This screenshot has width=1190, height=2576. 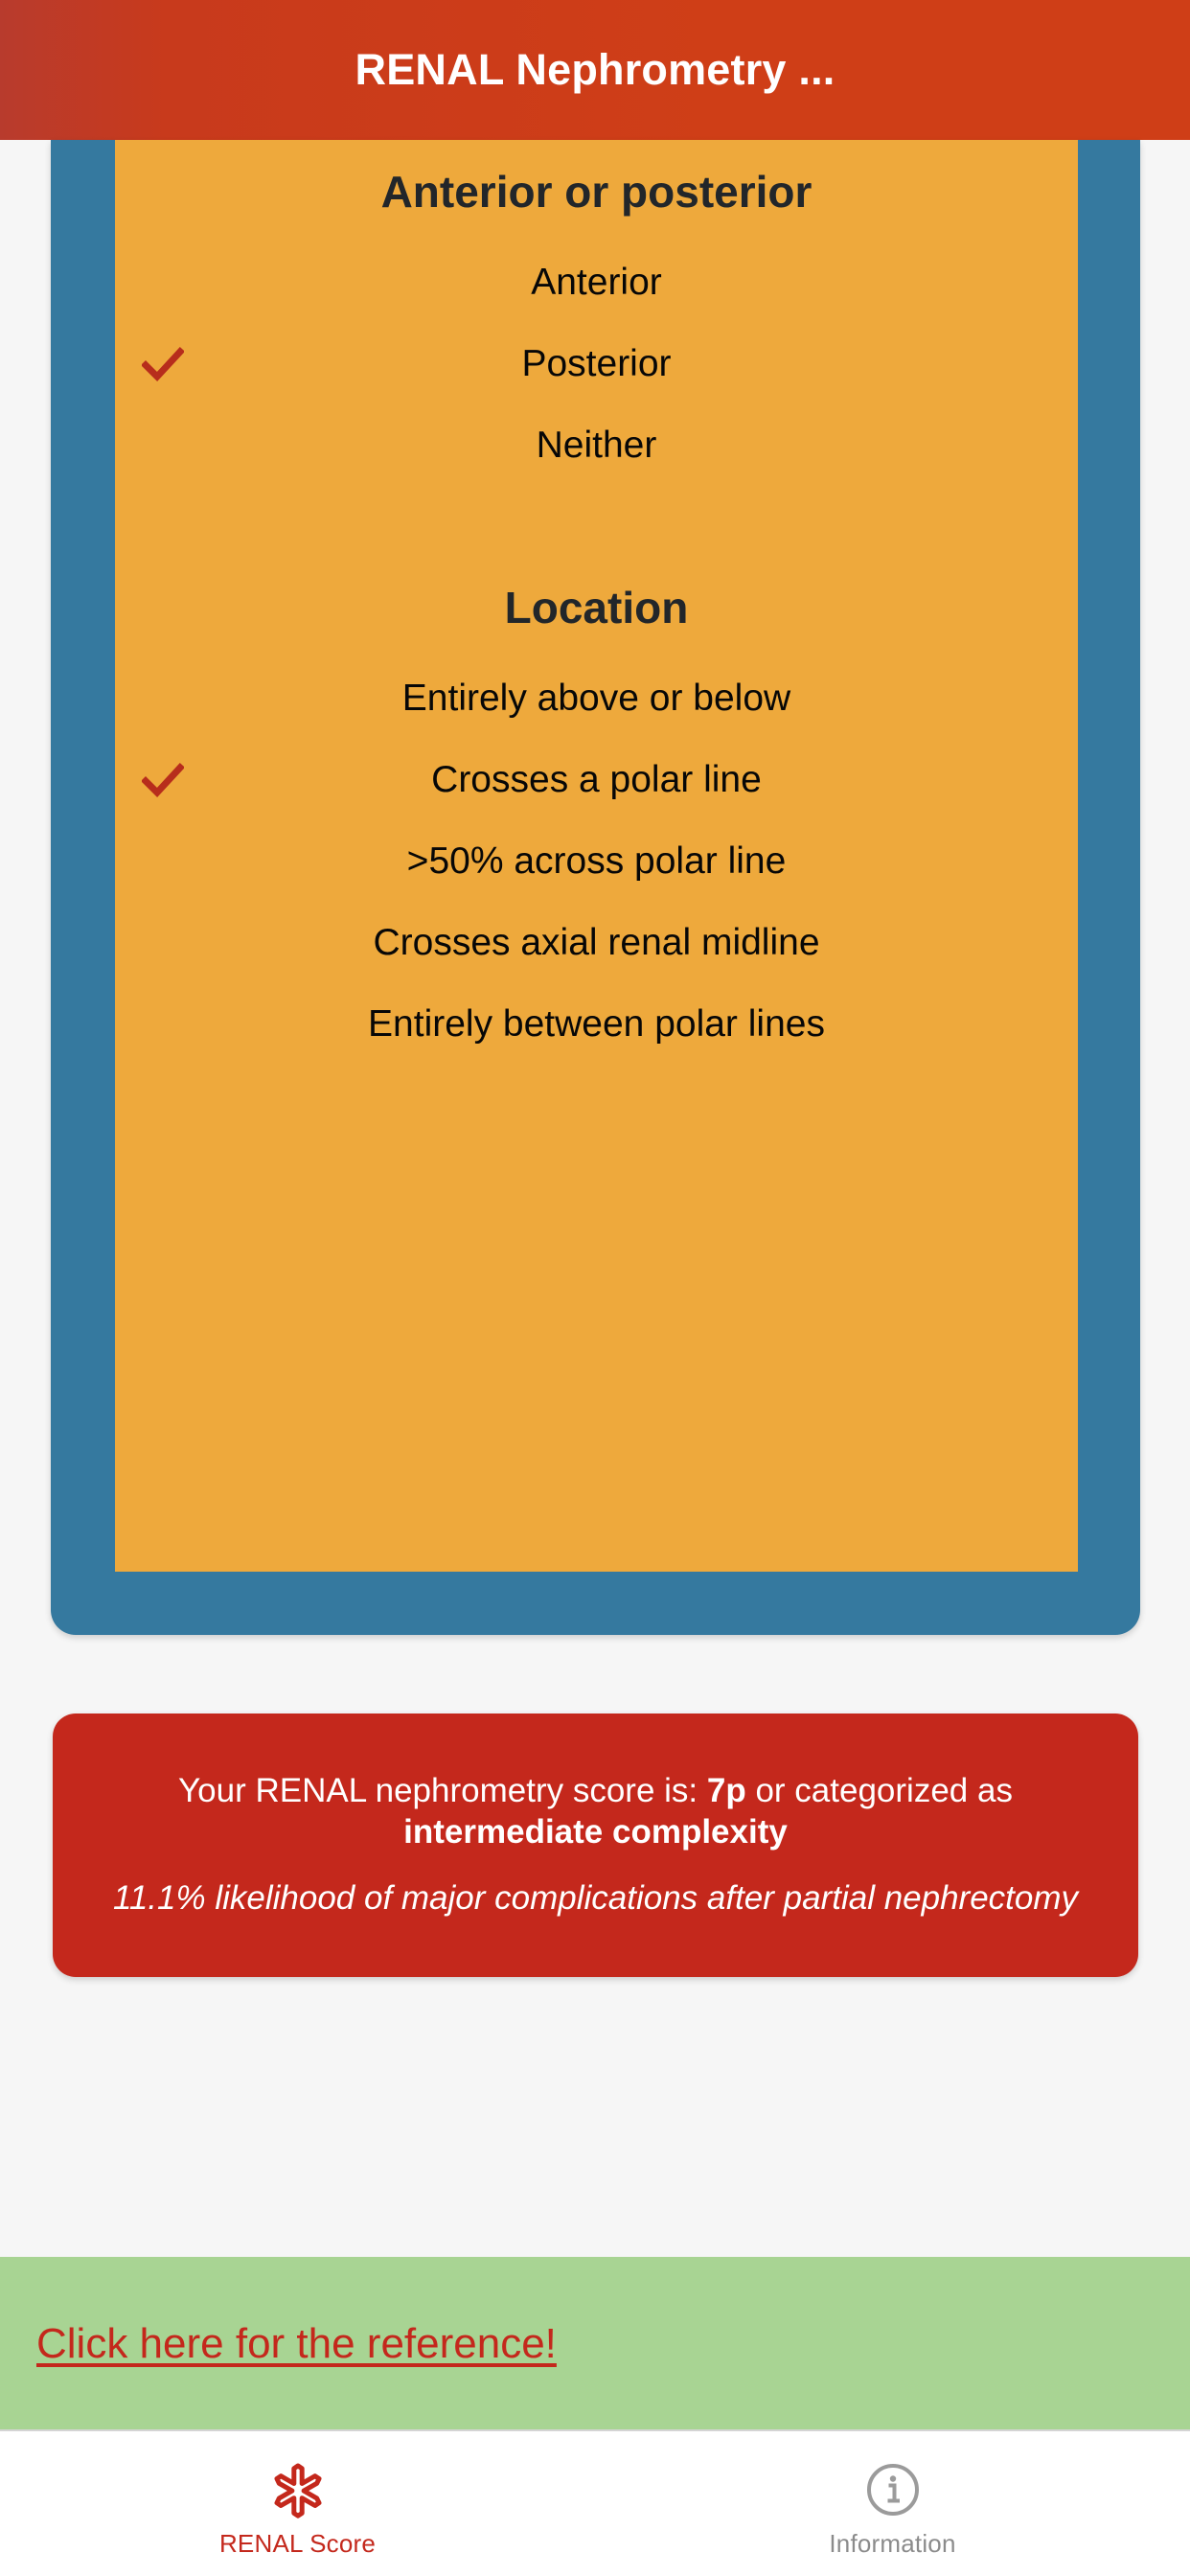 I want to click on info-circle-icon, so click(x=893, y=2489).